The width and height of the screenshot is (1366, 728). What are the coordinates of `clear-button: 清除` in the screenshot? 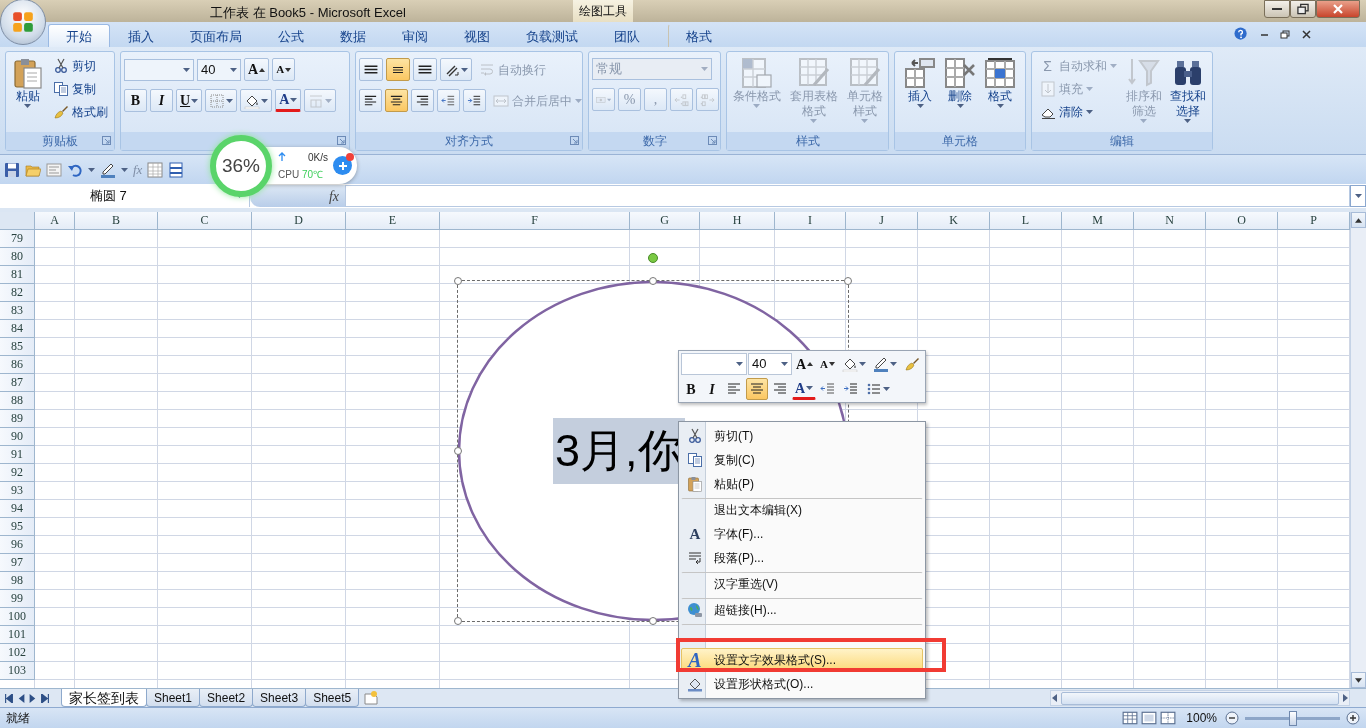 It's located at (1078, 112).